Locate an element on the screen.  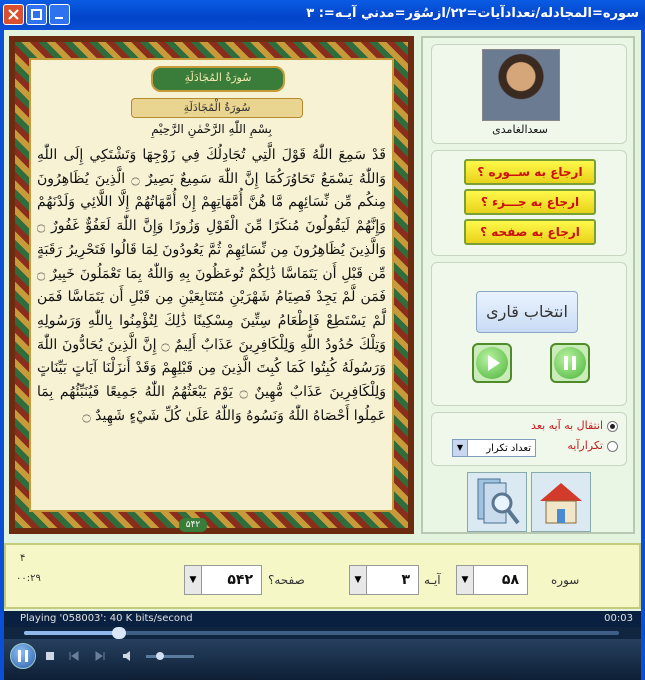
repeat-ayah-option: تکرارآیه is located at coordinates (592, 445).